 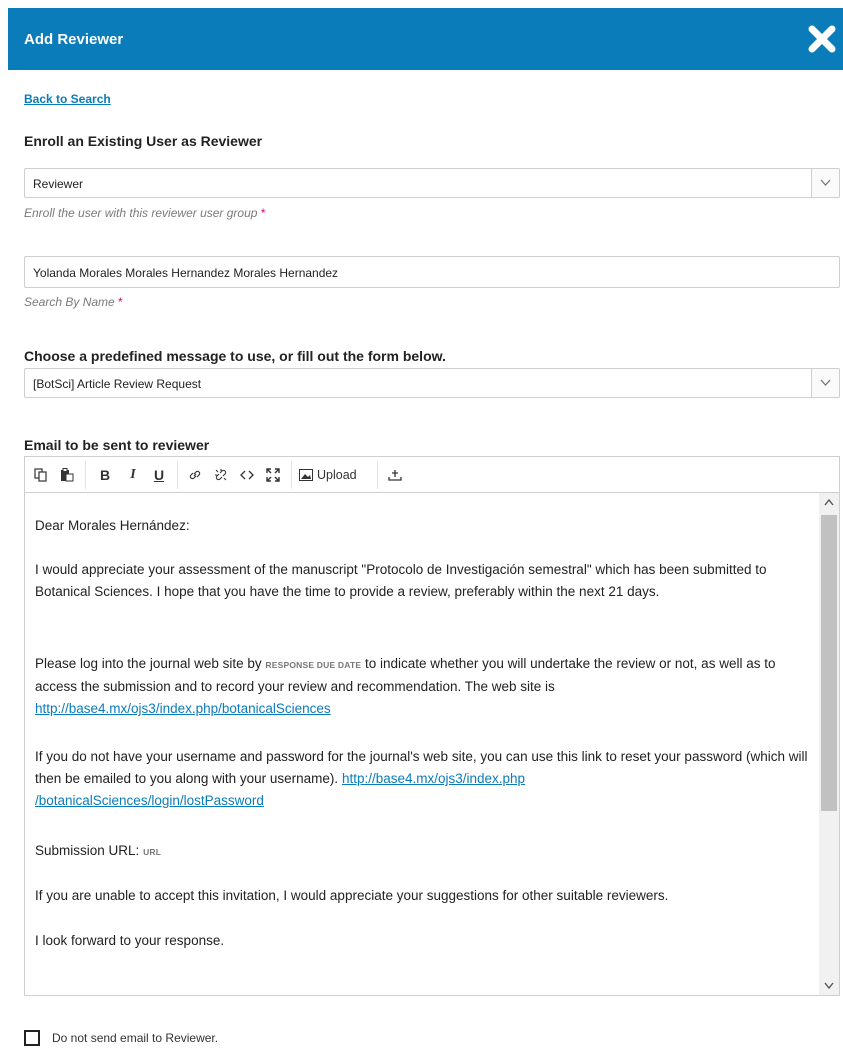 What do you see at coordinates (306, 475) in the screenshot?
I see `image-icon` at bounding box center [306, 475].